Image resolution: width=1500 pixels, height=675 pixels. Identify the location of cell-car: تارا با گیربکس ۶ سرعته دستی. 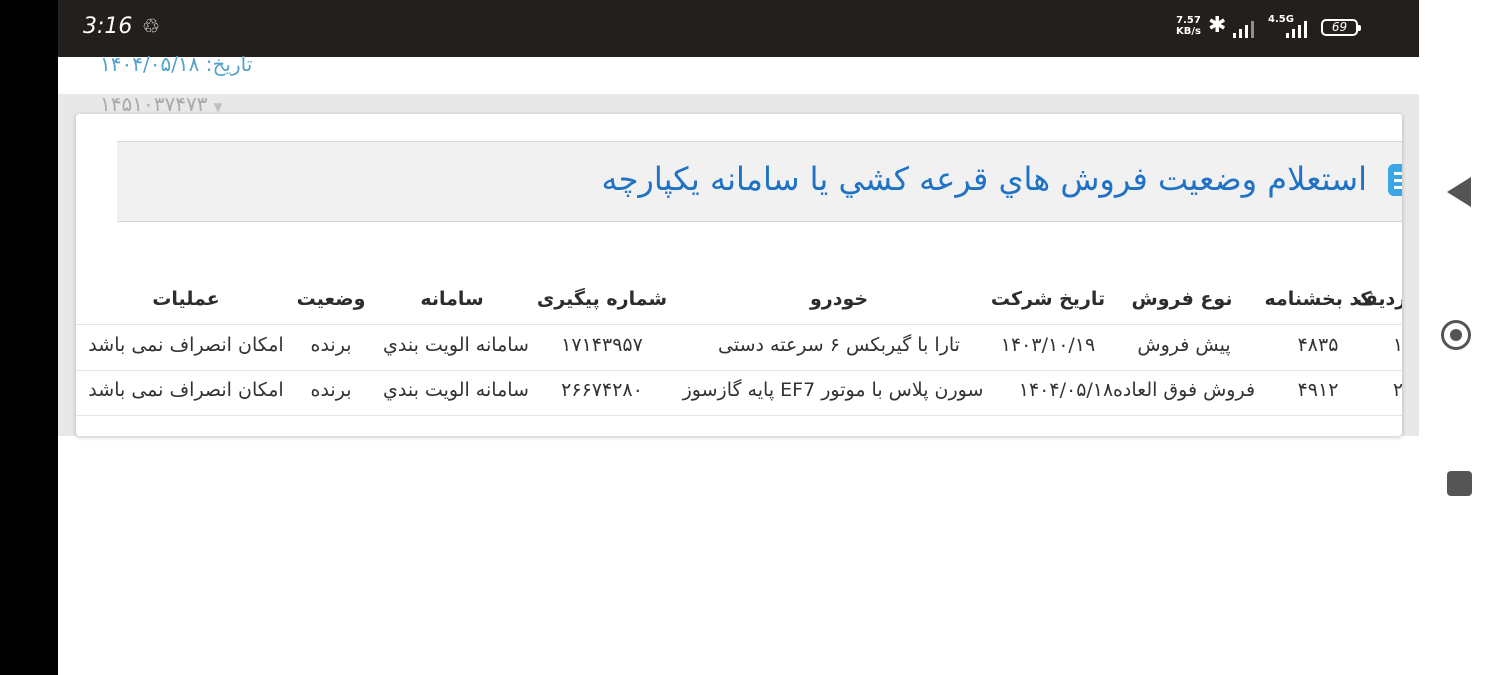
(839, 345).